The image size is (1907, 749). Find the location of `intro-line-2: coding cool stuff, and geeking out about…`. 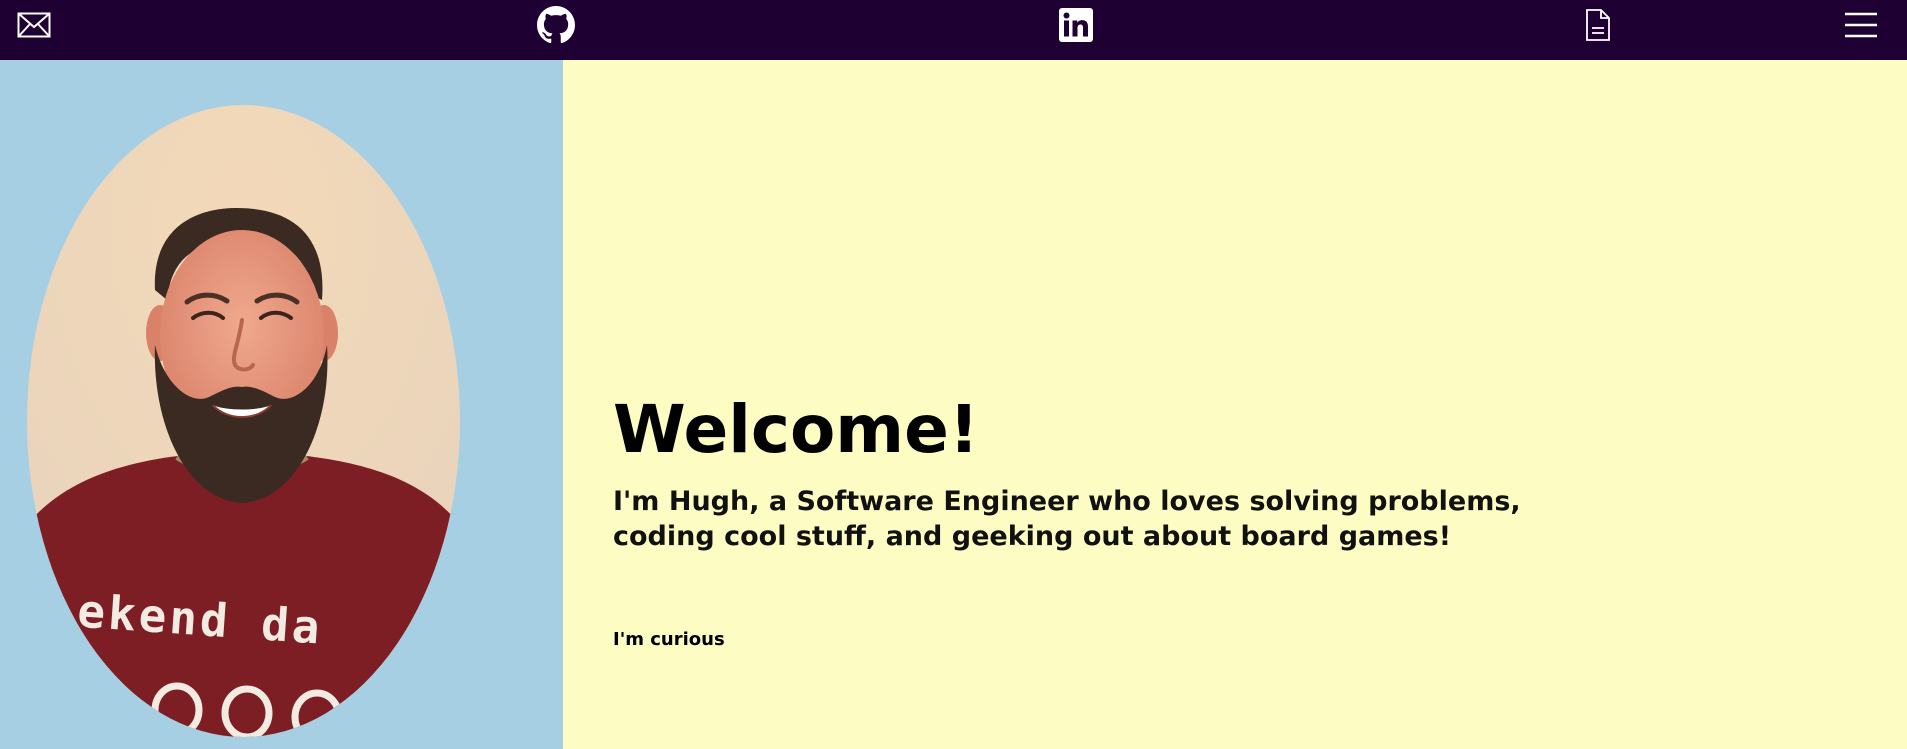

intro-line-2: coding cool stuff, and geeking out about… is located at coordinates (1032, 536).